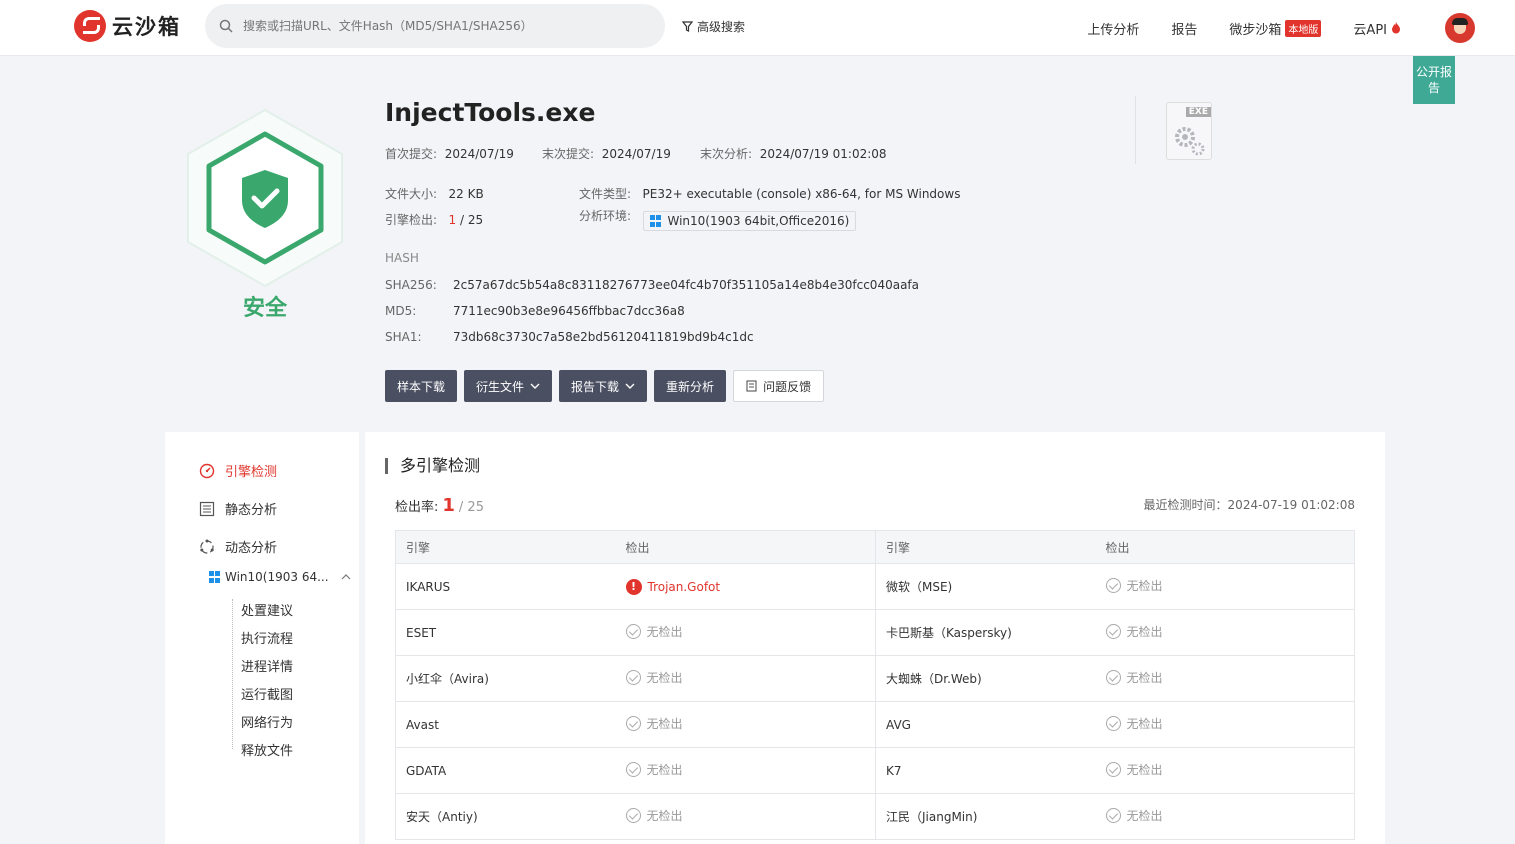 This screenshot has width=1515, height=844. Describe the element at coordinates (238, 470) in the screenshot. I see `sidebar-item-engine-detect: 引擎检测` at that location.